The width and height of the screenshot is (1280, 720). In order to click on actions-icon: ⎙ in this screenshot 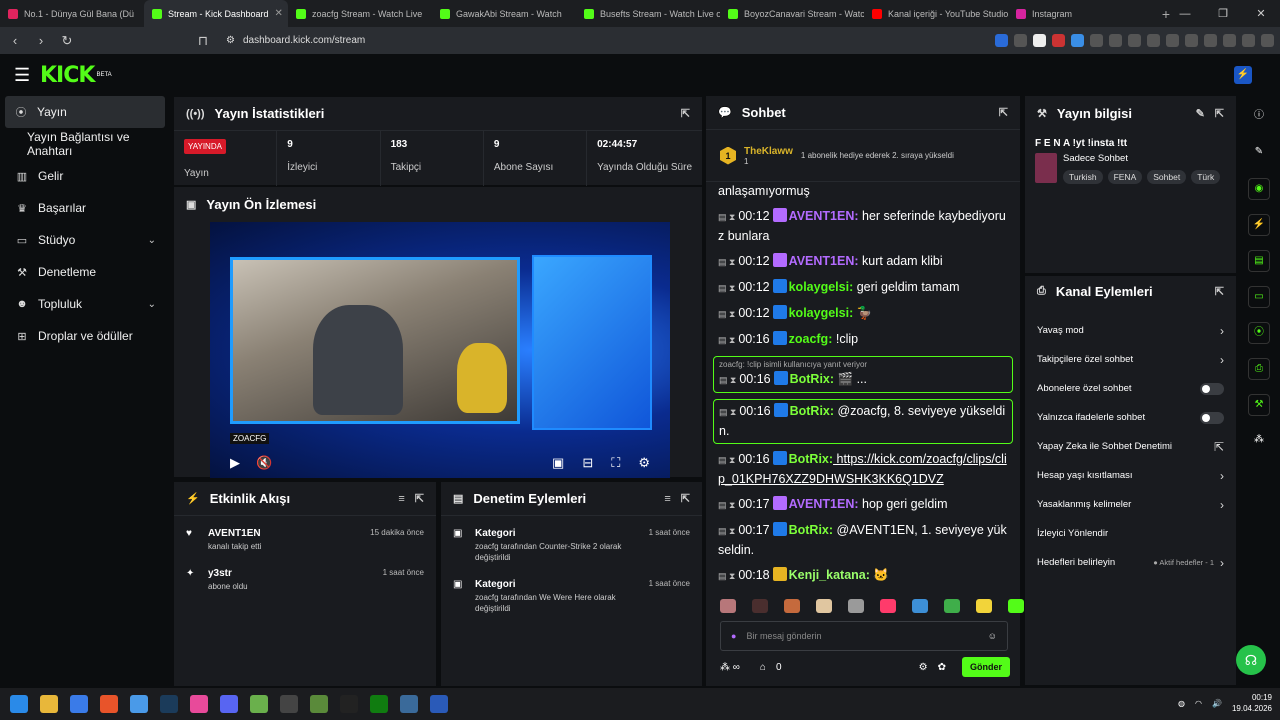, I will do `click(1259, 369)`.